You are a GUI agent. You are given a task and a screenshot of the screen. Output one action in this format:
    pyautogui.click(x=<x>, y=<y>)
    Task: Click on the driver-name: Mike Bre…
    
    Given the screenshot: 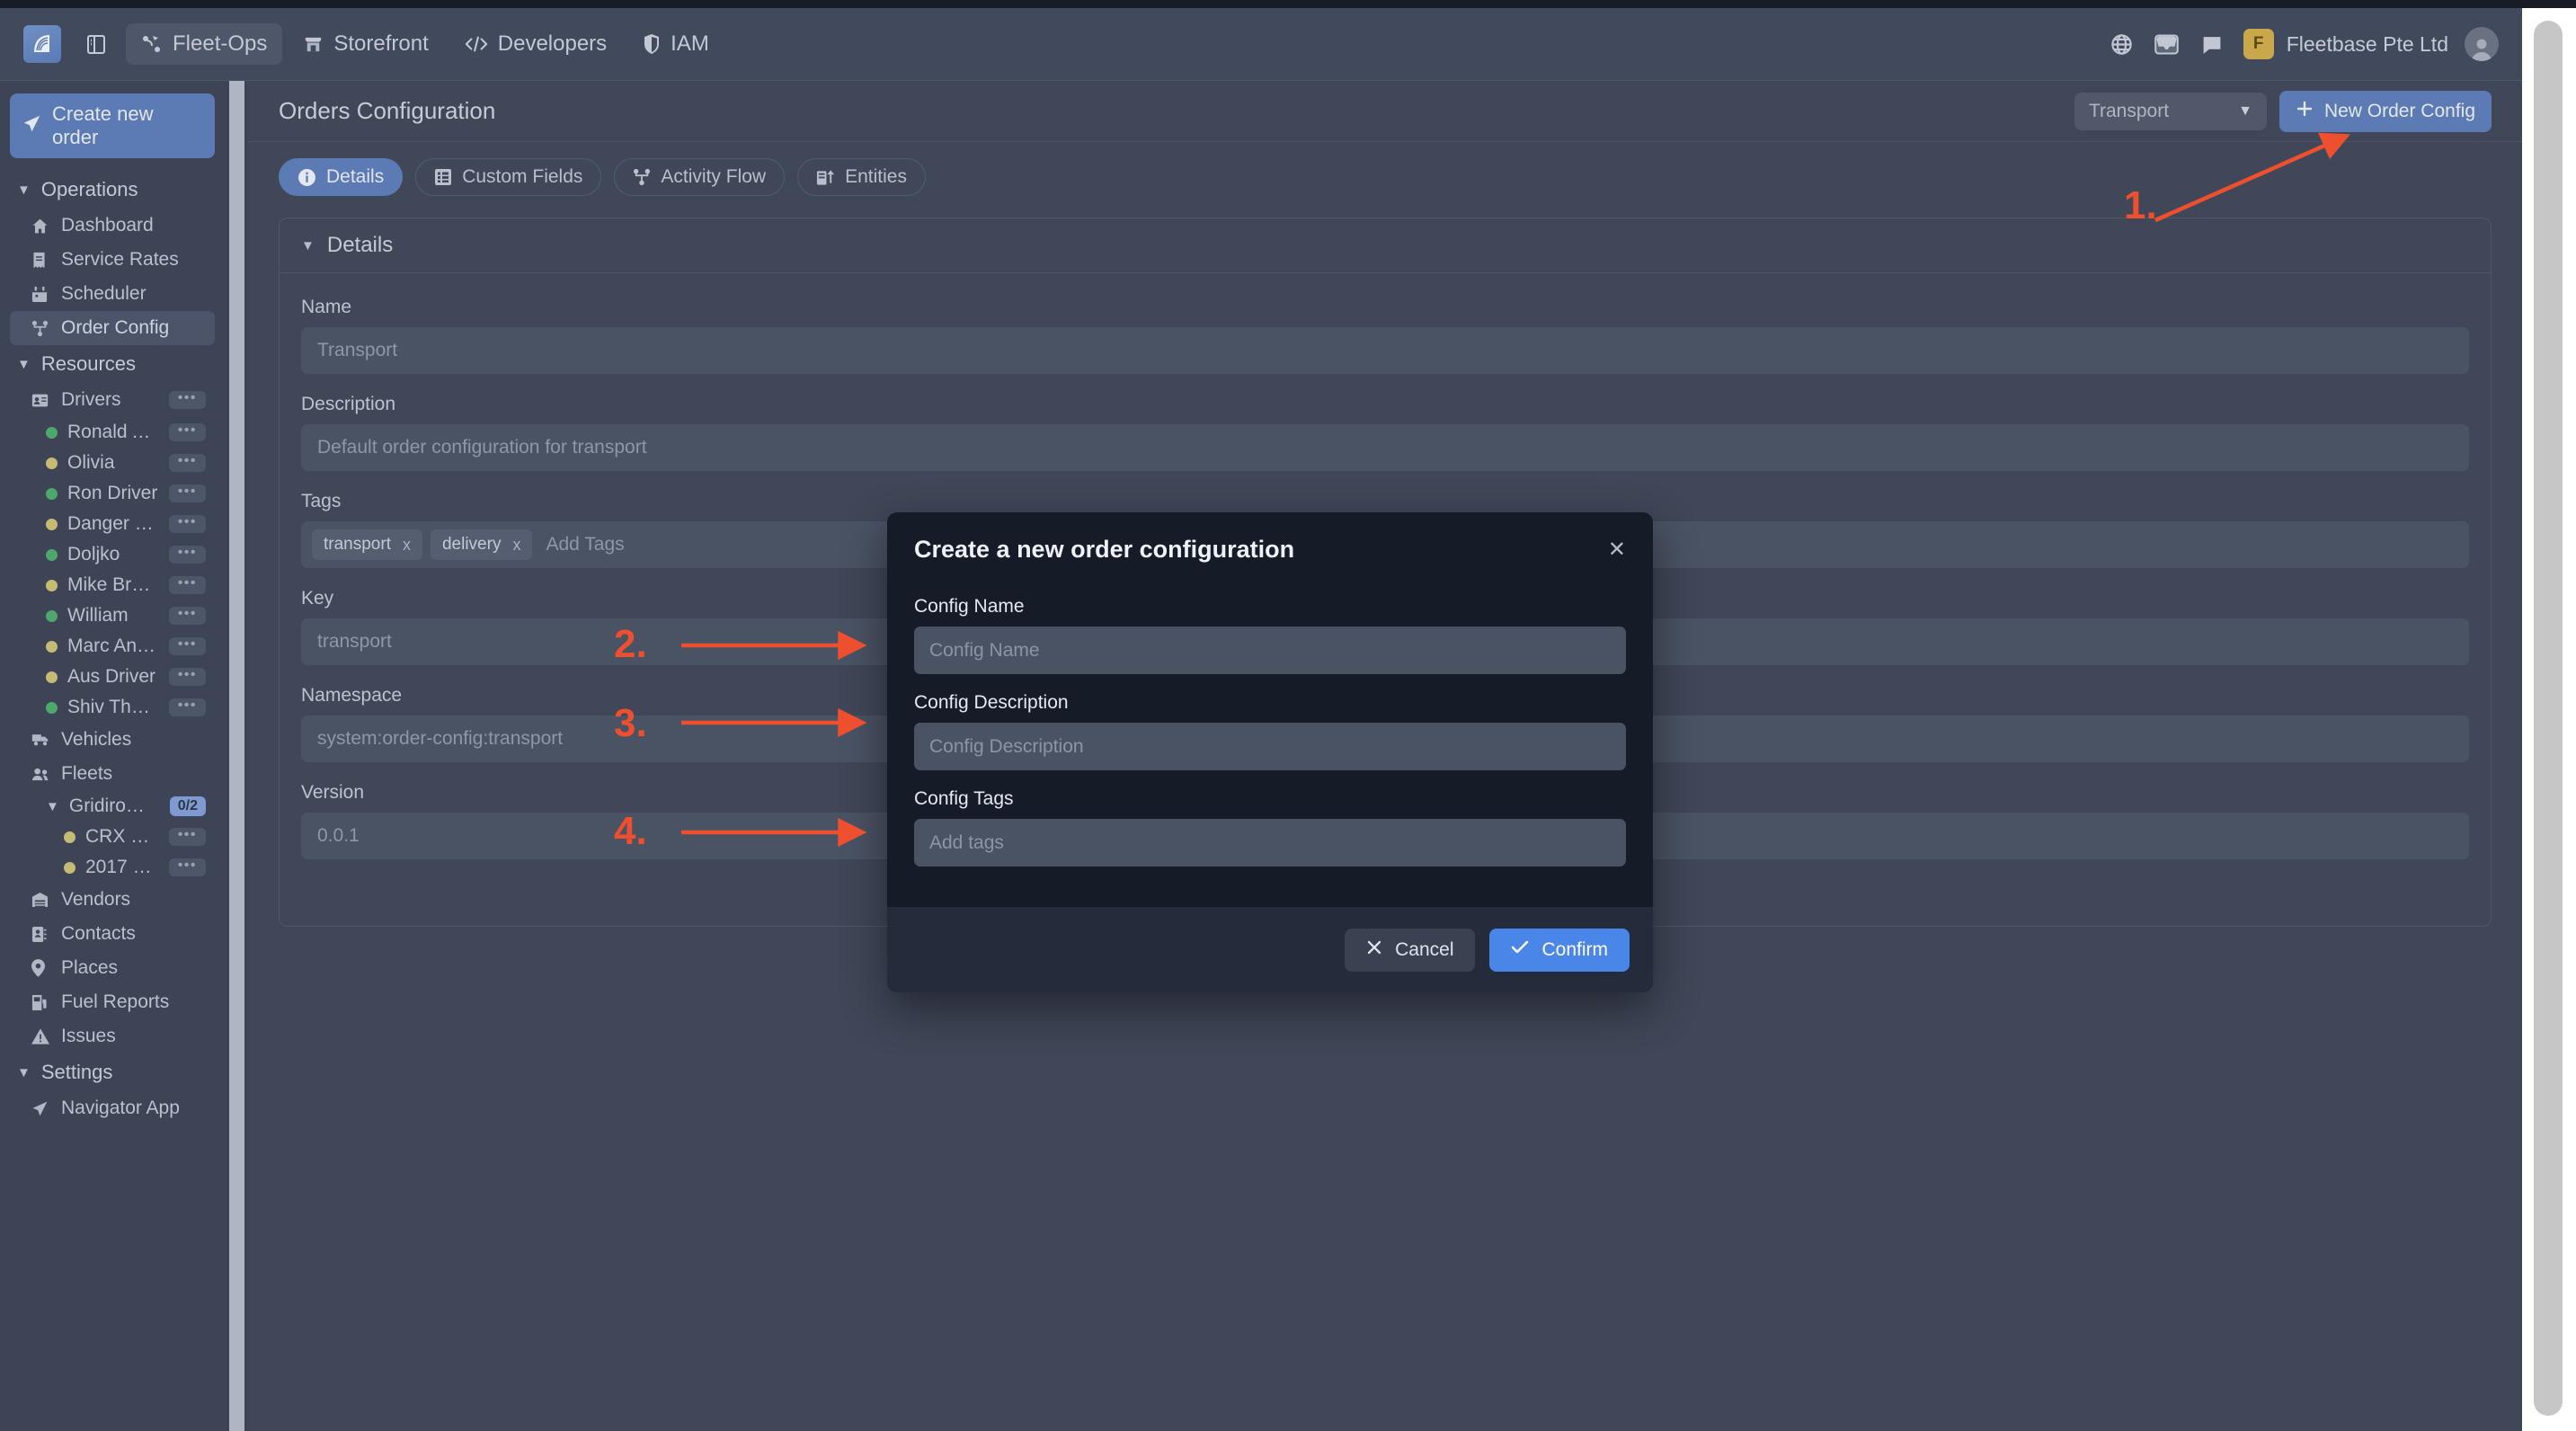 What is the action you would take?
    pyautogui.click(x=113, y=584)
    